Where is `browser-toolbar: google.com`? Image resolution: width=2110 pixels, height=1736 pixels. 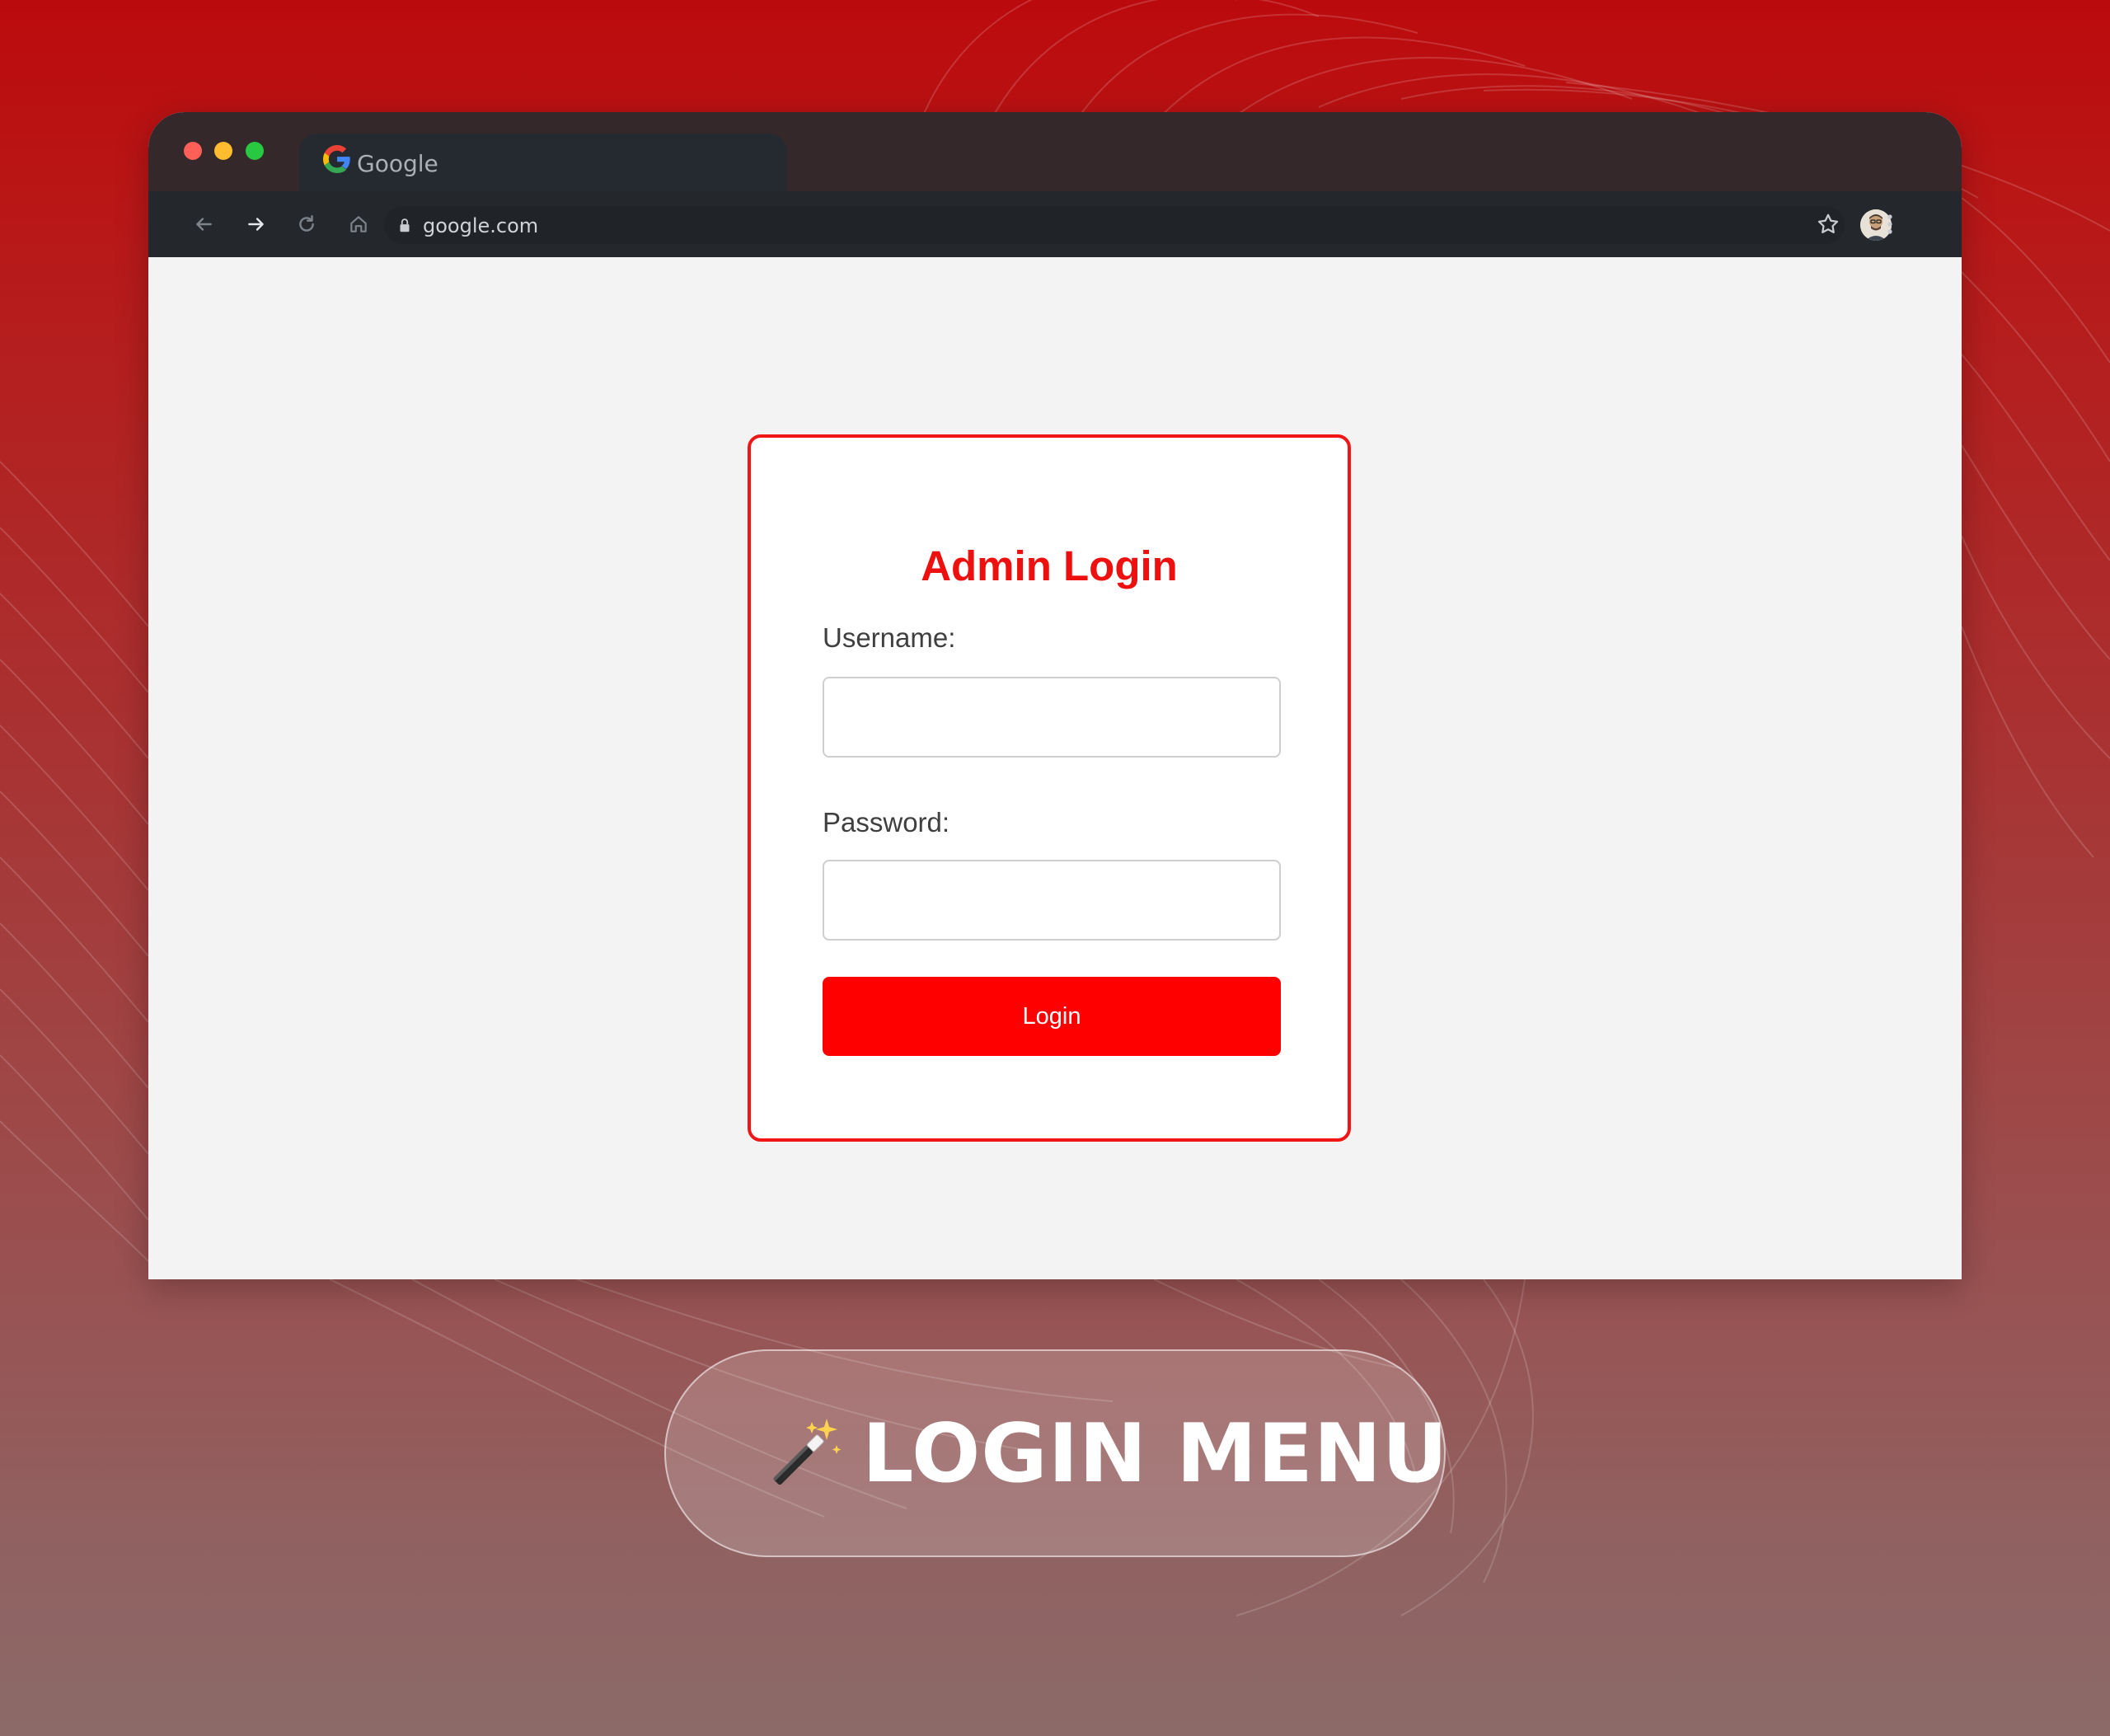 browser-toolbar: google.com is located at coordinates (1055, 224).